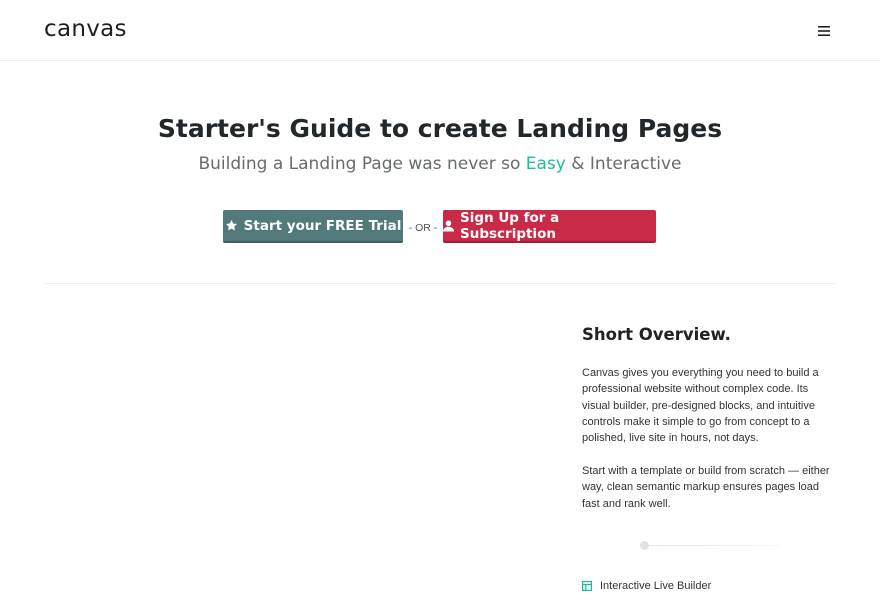 The width and height of the screenshot is (880, 599). I want to click on user-icon, so click(448, 226).